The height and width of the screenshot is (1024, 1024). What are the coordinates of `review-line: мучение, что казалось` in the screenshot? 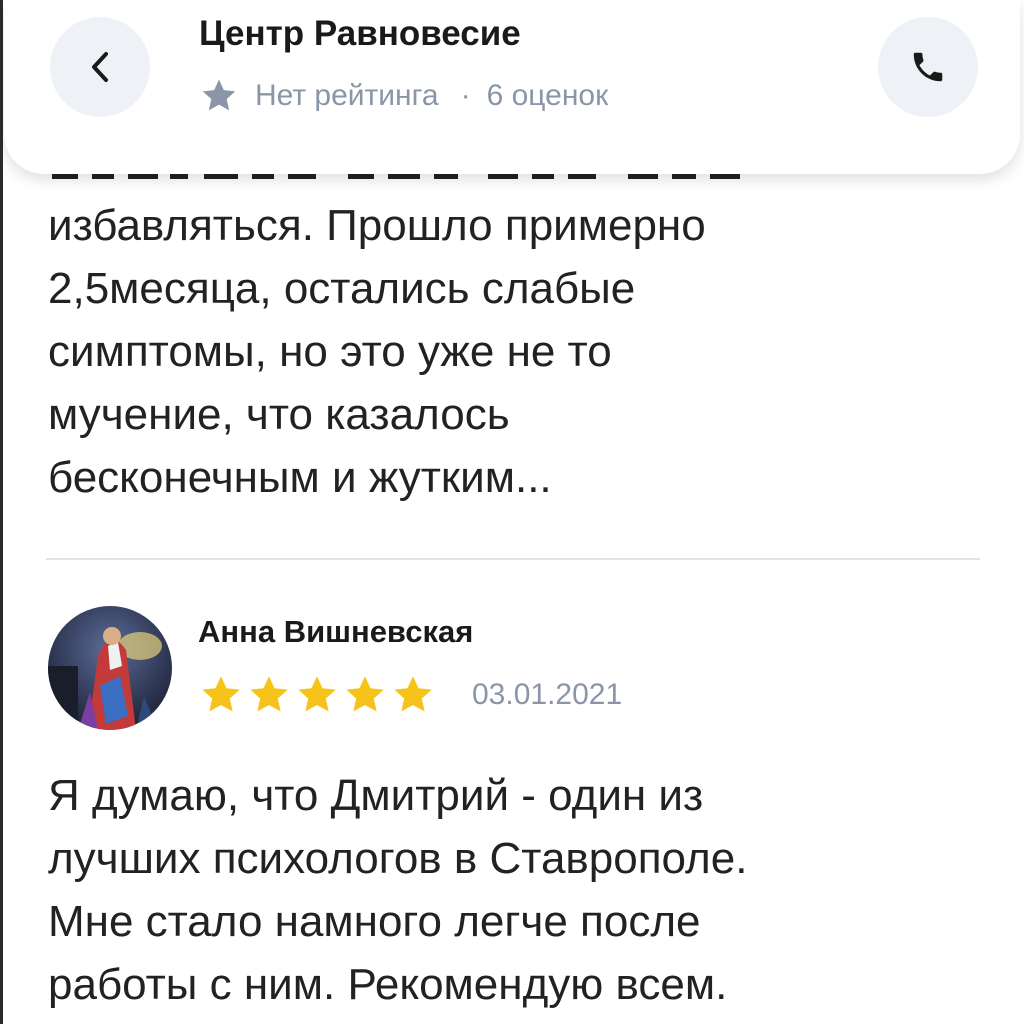 It's located at (279, 414).